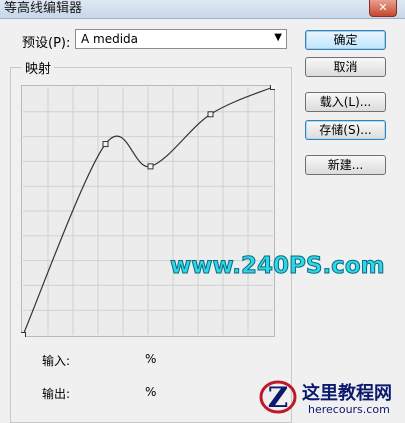 Image resolution: width=405 pixels, height=423 pixels. What do you see at coordinates (345, 67) in the screenshot?
I see `cancel-button: 取消` at bounding box center [345, 67].